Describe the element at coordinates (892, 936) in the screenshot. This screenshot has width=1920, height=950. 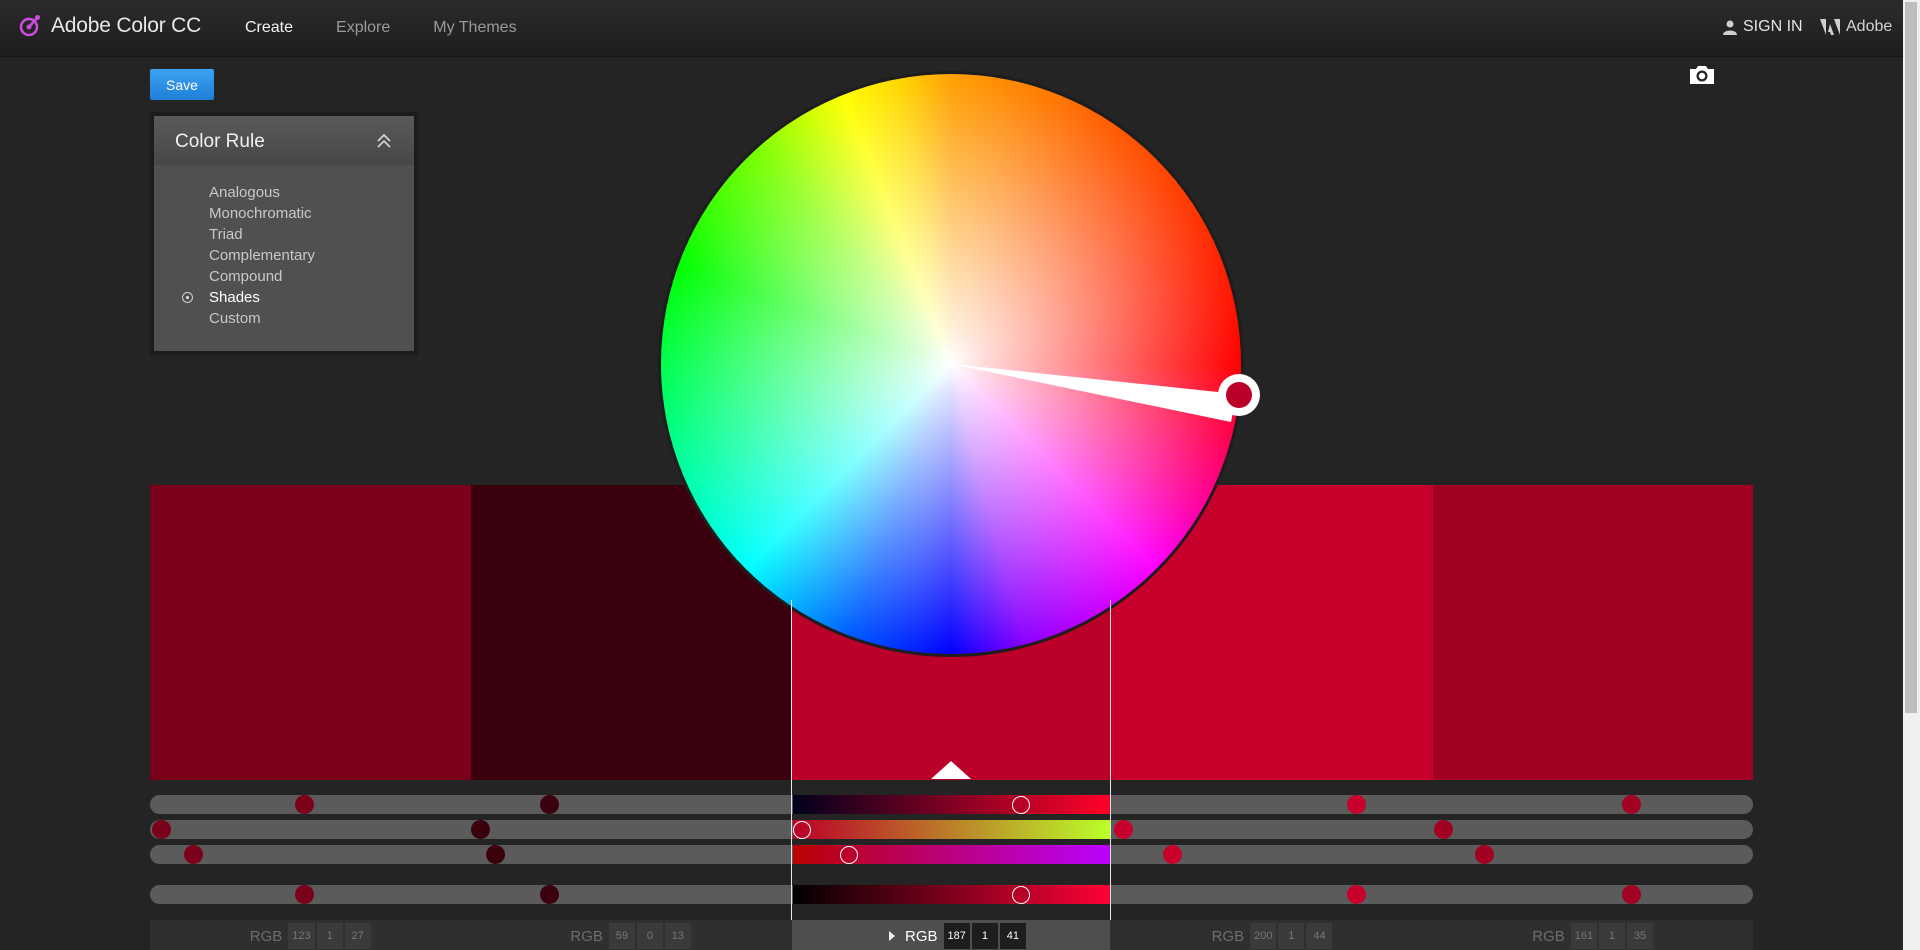
I see `expand-triangle-icon` at that location.